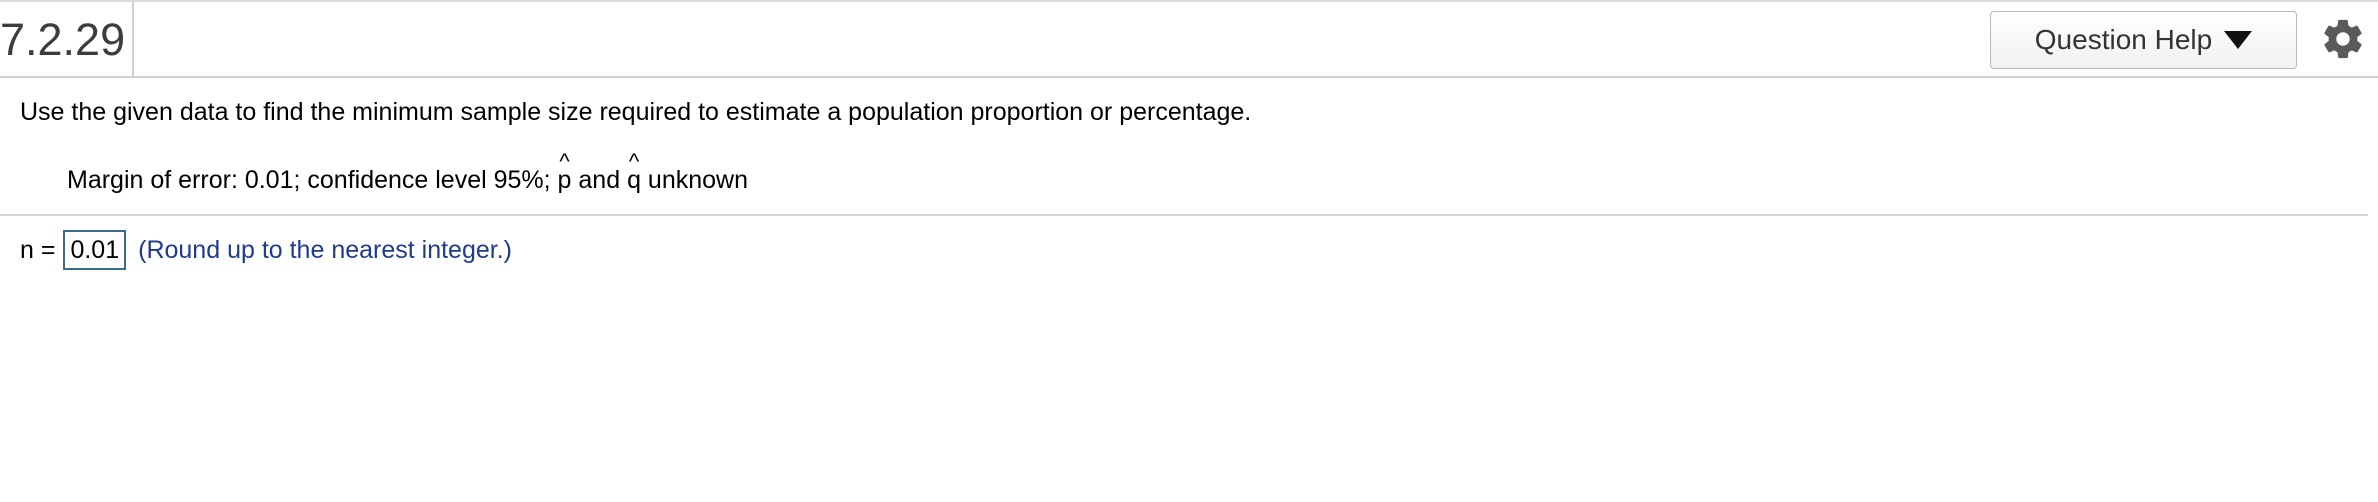 Image resolution: width=2378 pixels, height=502 pixels. I want to click on section-divider, so click(1184, 215).